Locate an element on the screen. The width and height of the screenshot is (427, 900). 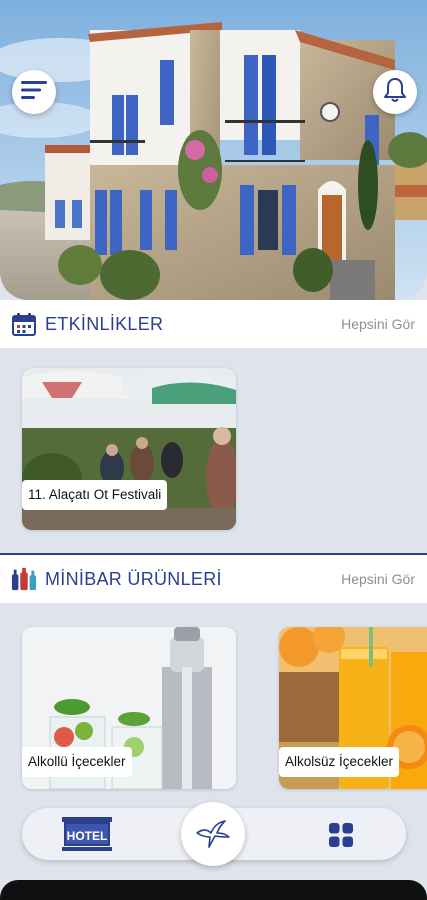
nav-hotel-button: HOTEL is located at coordinates (87, 835).